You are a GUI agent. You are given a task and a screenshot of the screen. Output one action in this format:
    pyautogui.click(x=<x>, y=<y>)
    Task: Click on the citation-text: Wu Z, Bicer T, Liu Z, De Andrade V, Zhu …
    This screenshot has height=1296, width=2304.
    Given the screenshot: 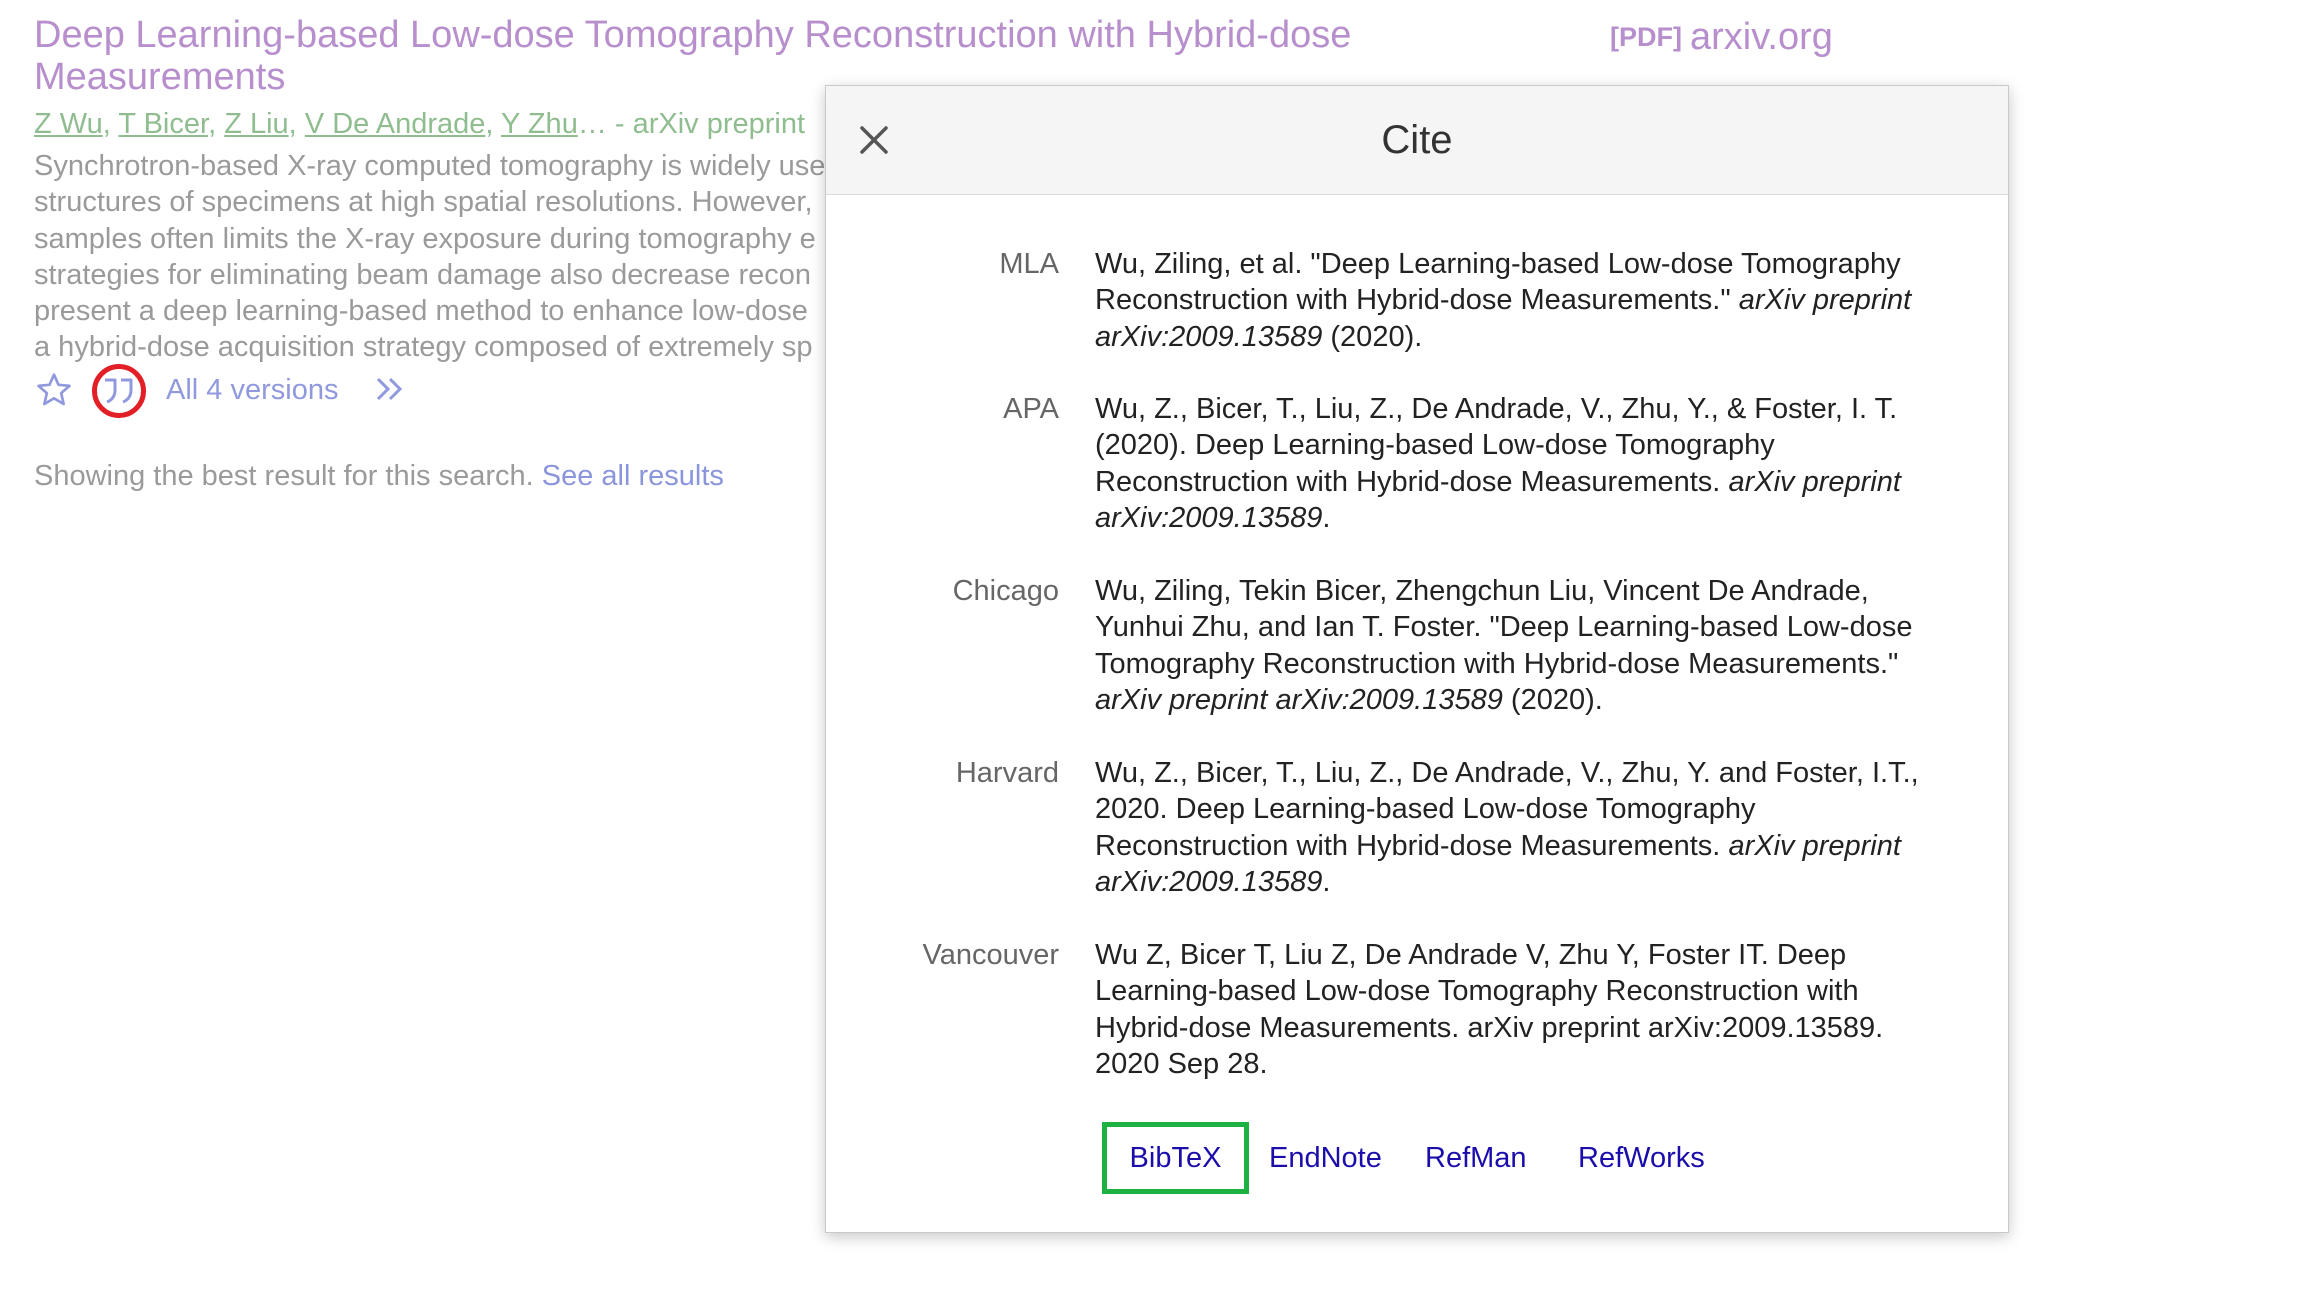 What is the action you would take?
    pyautogui.click(x=1510, y=1028)
    